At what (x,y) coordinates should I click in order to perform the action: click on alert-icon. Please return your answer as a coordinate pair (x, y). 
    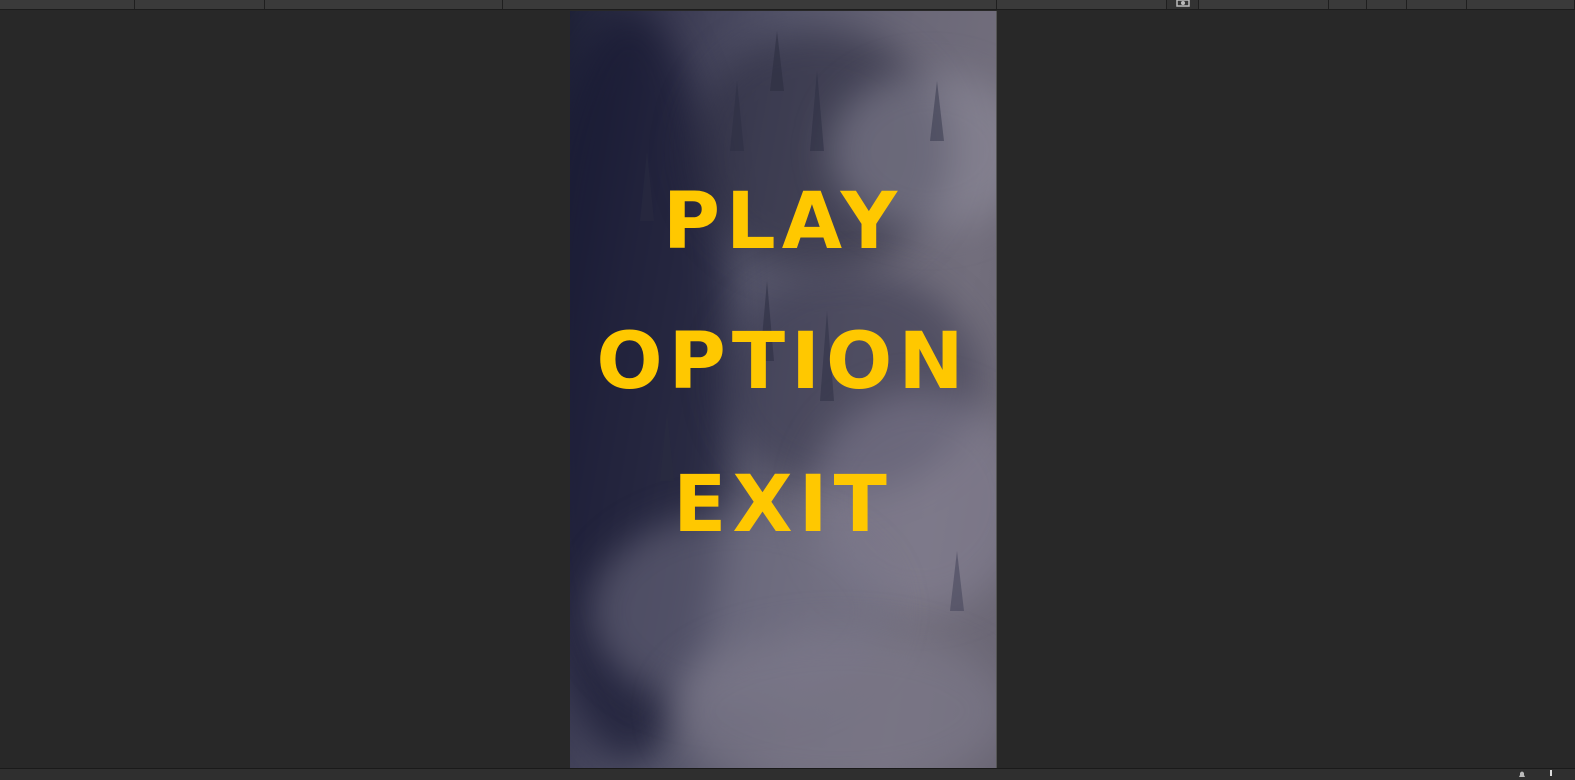
    Looking at the image, I should click on (1551, 774).